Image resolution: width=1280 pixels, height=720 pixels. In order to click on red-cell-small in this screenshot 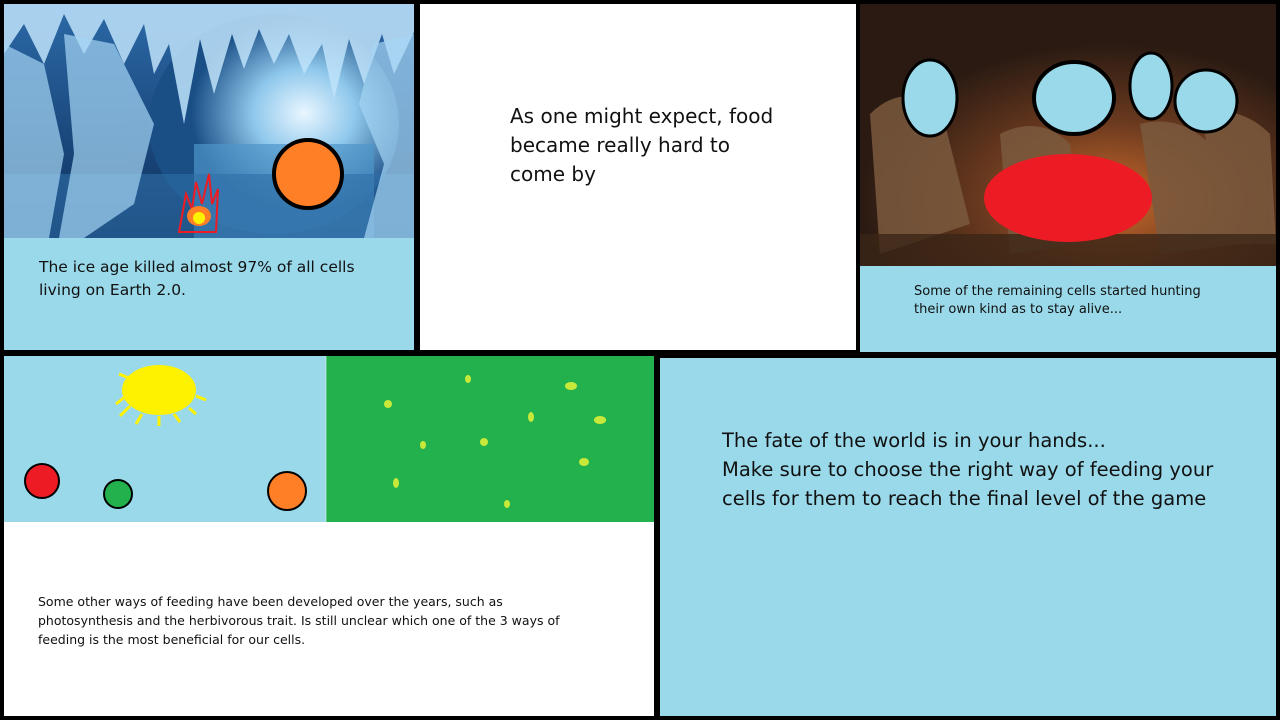, I will do `click(42, 481)`.